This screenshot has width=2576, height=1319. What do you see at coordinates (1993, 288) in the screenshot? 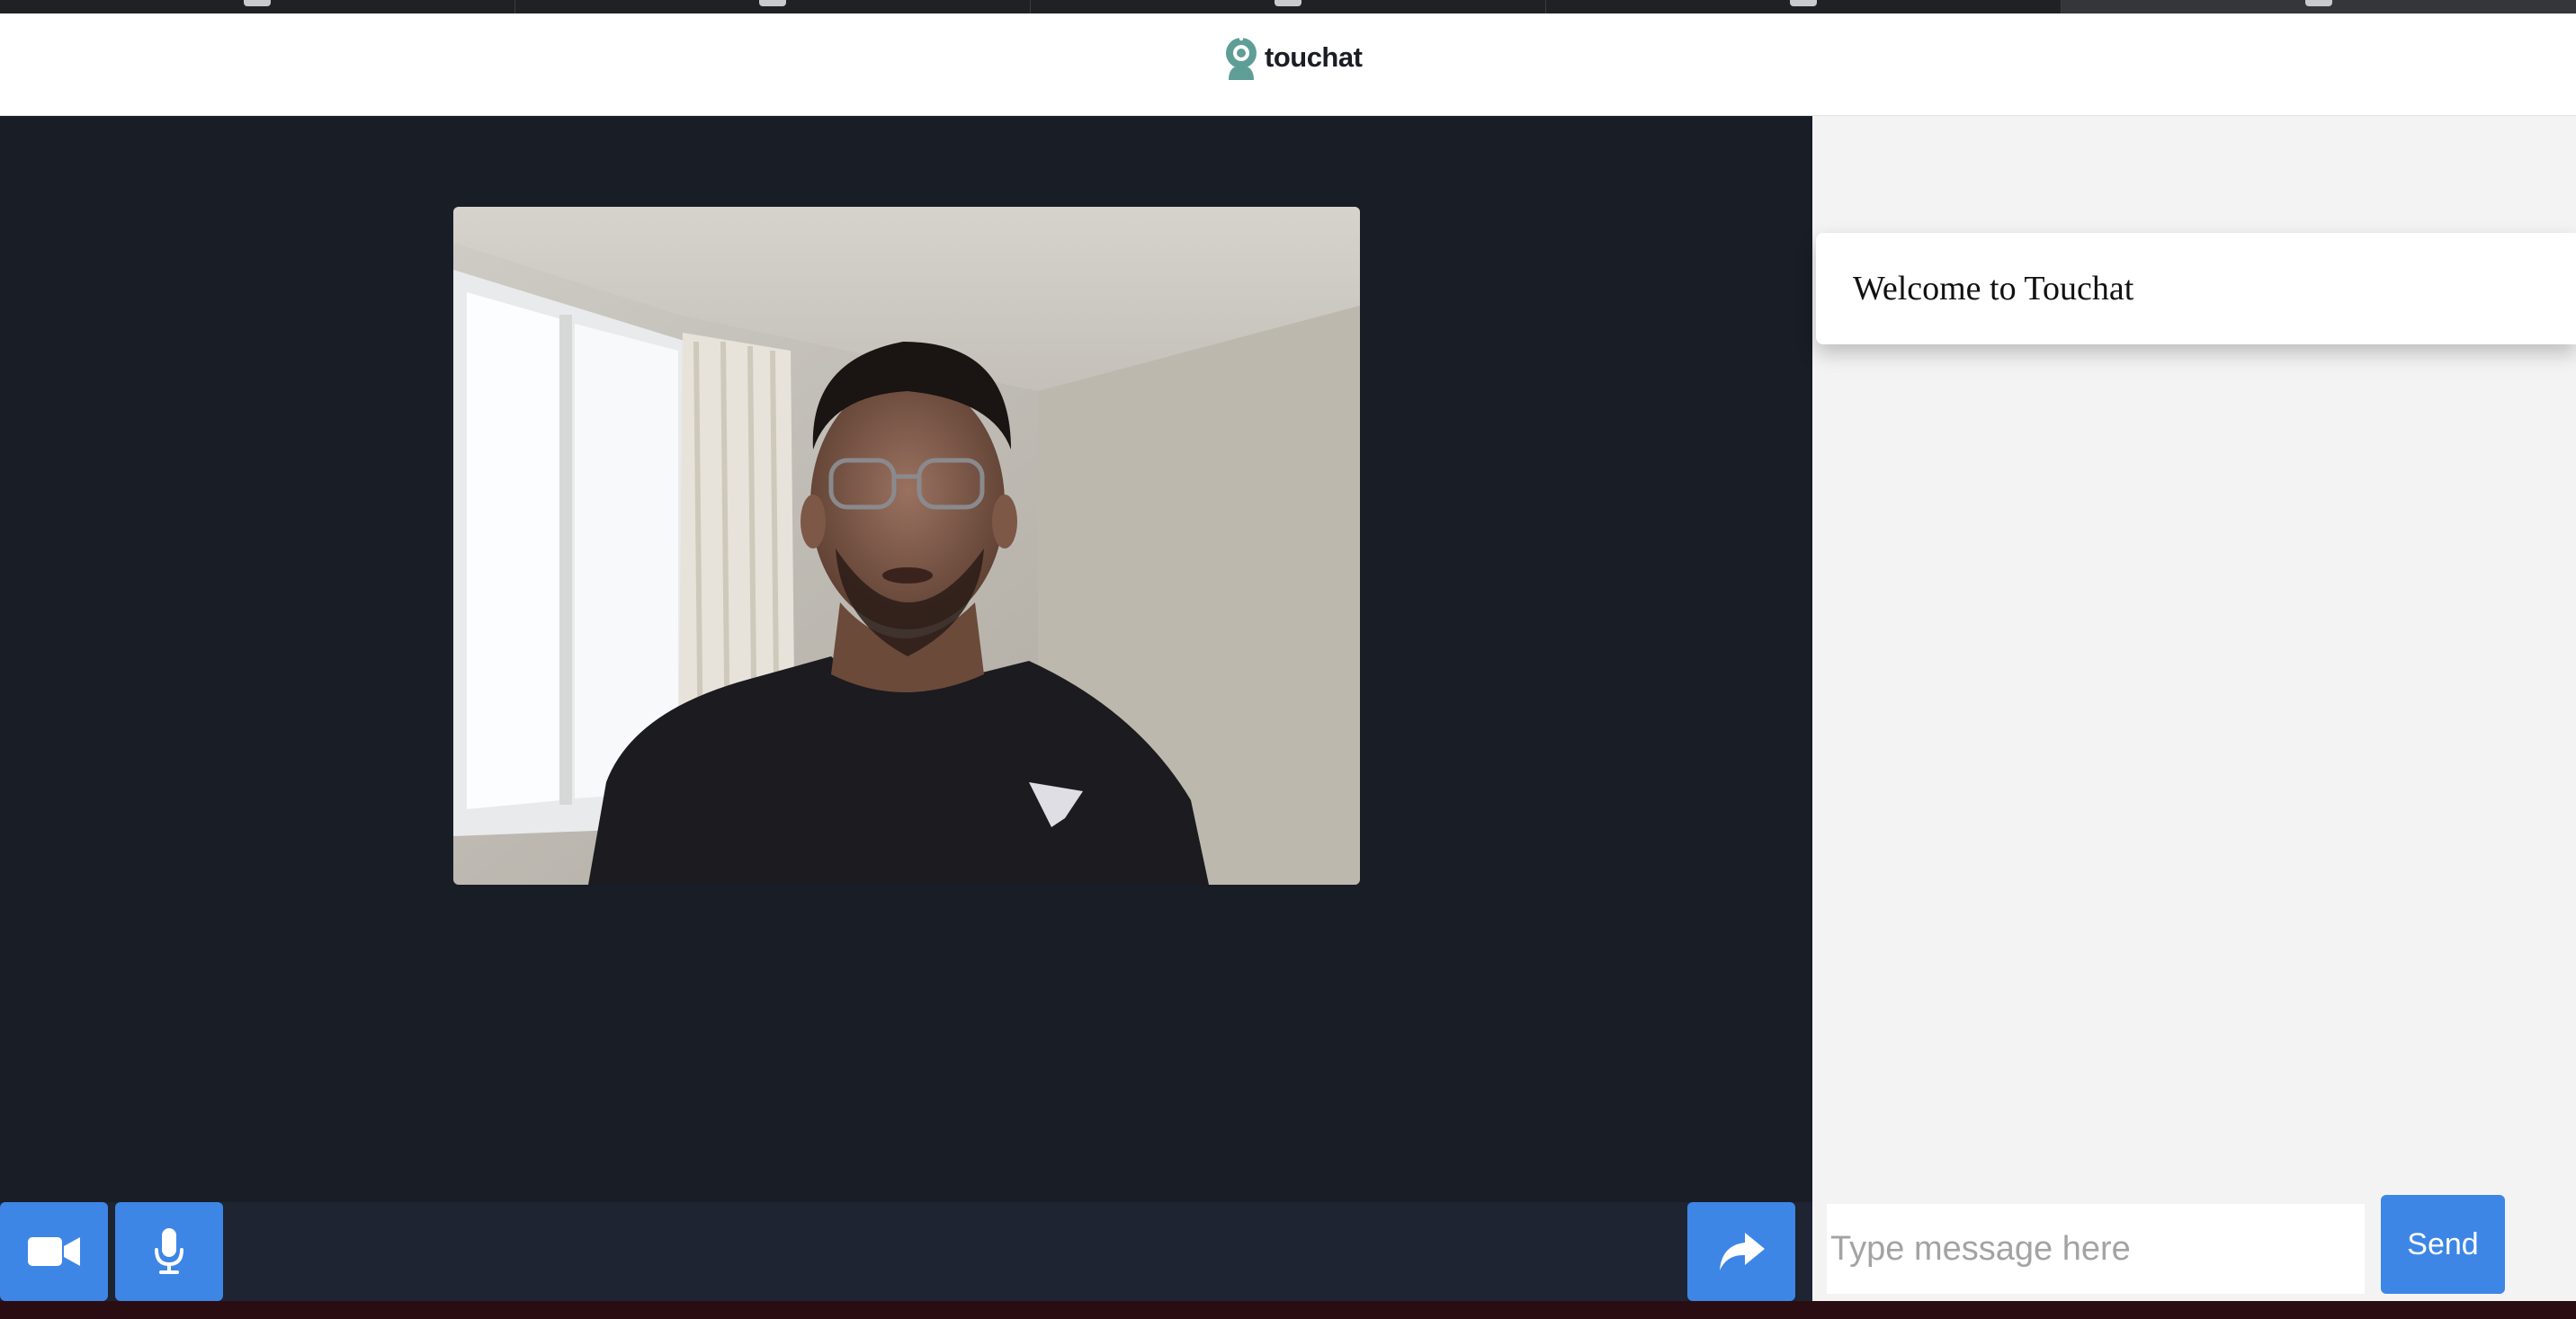
I see `welcome-message-text: Welcome to Touchat` at bounding box center [1993, 288].